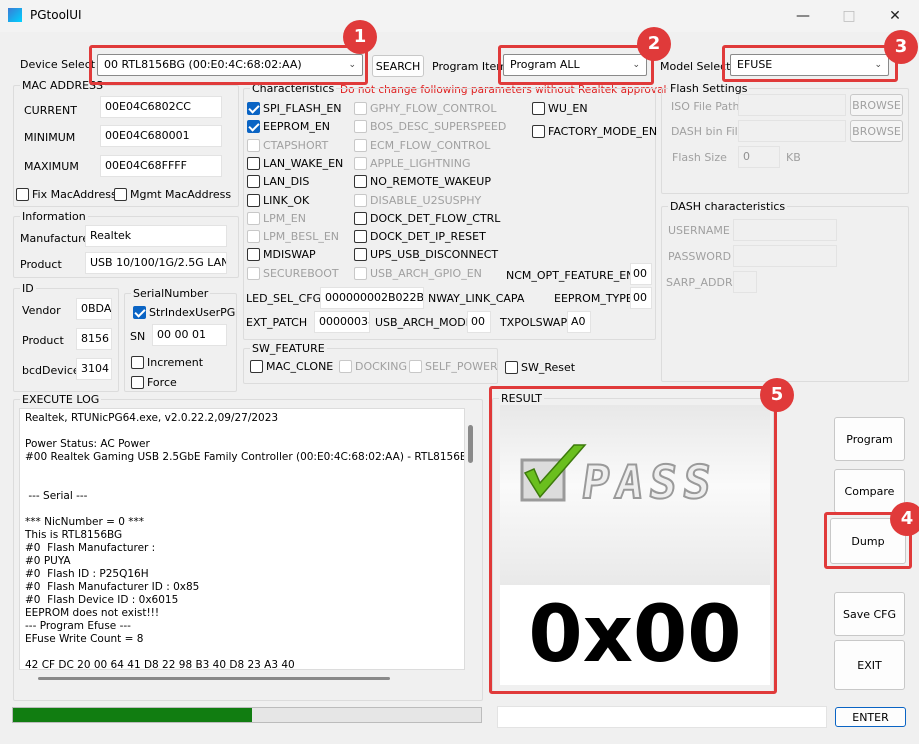  What do you see at coordinates (87, 444) in the screenshot?
I see `log-line: Power Status: AC Power` at bounding box center [87, 444].